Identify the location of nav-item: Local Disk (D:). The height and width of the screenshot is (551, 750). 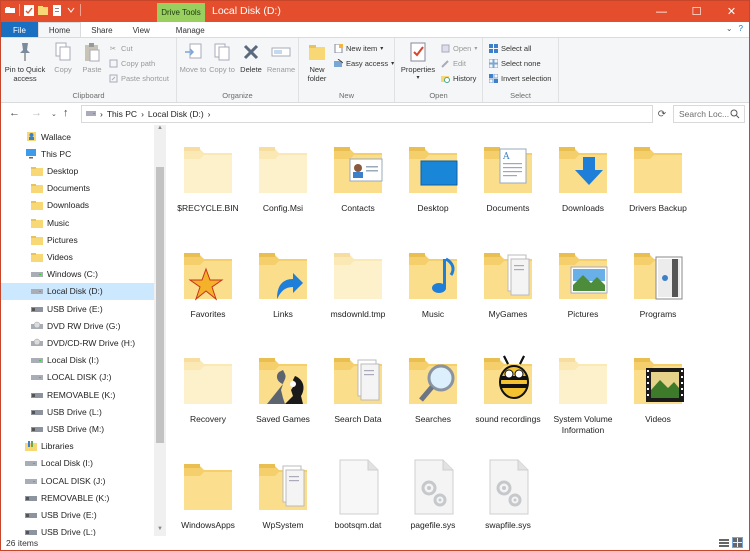
(77, 291).